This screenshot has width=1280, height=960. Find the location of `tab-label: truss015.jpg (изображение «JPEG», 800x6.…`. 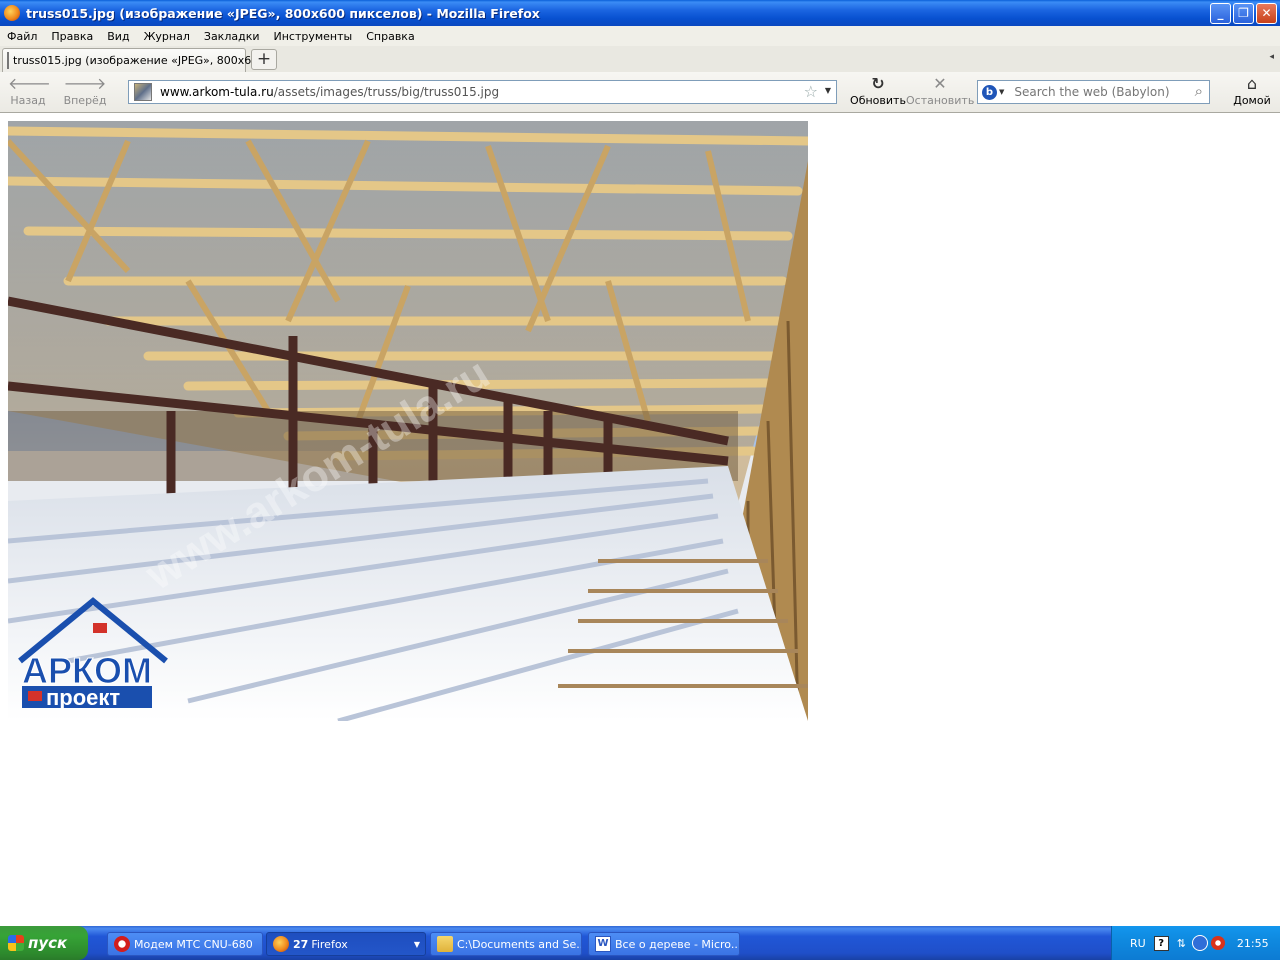

tab-label: truss015.jpg (изображение «JPEG», 800x6.… is located at coordinates (137, 60).